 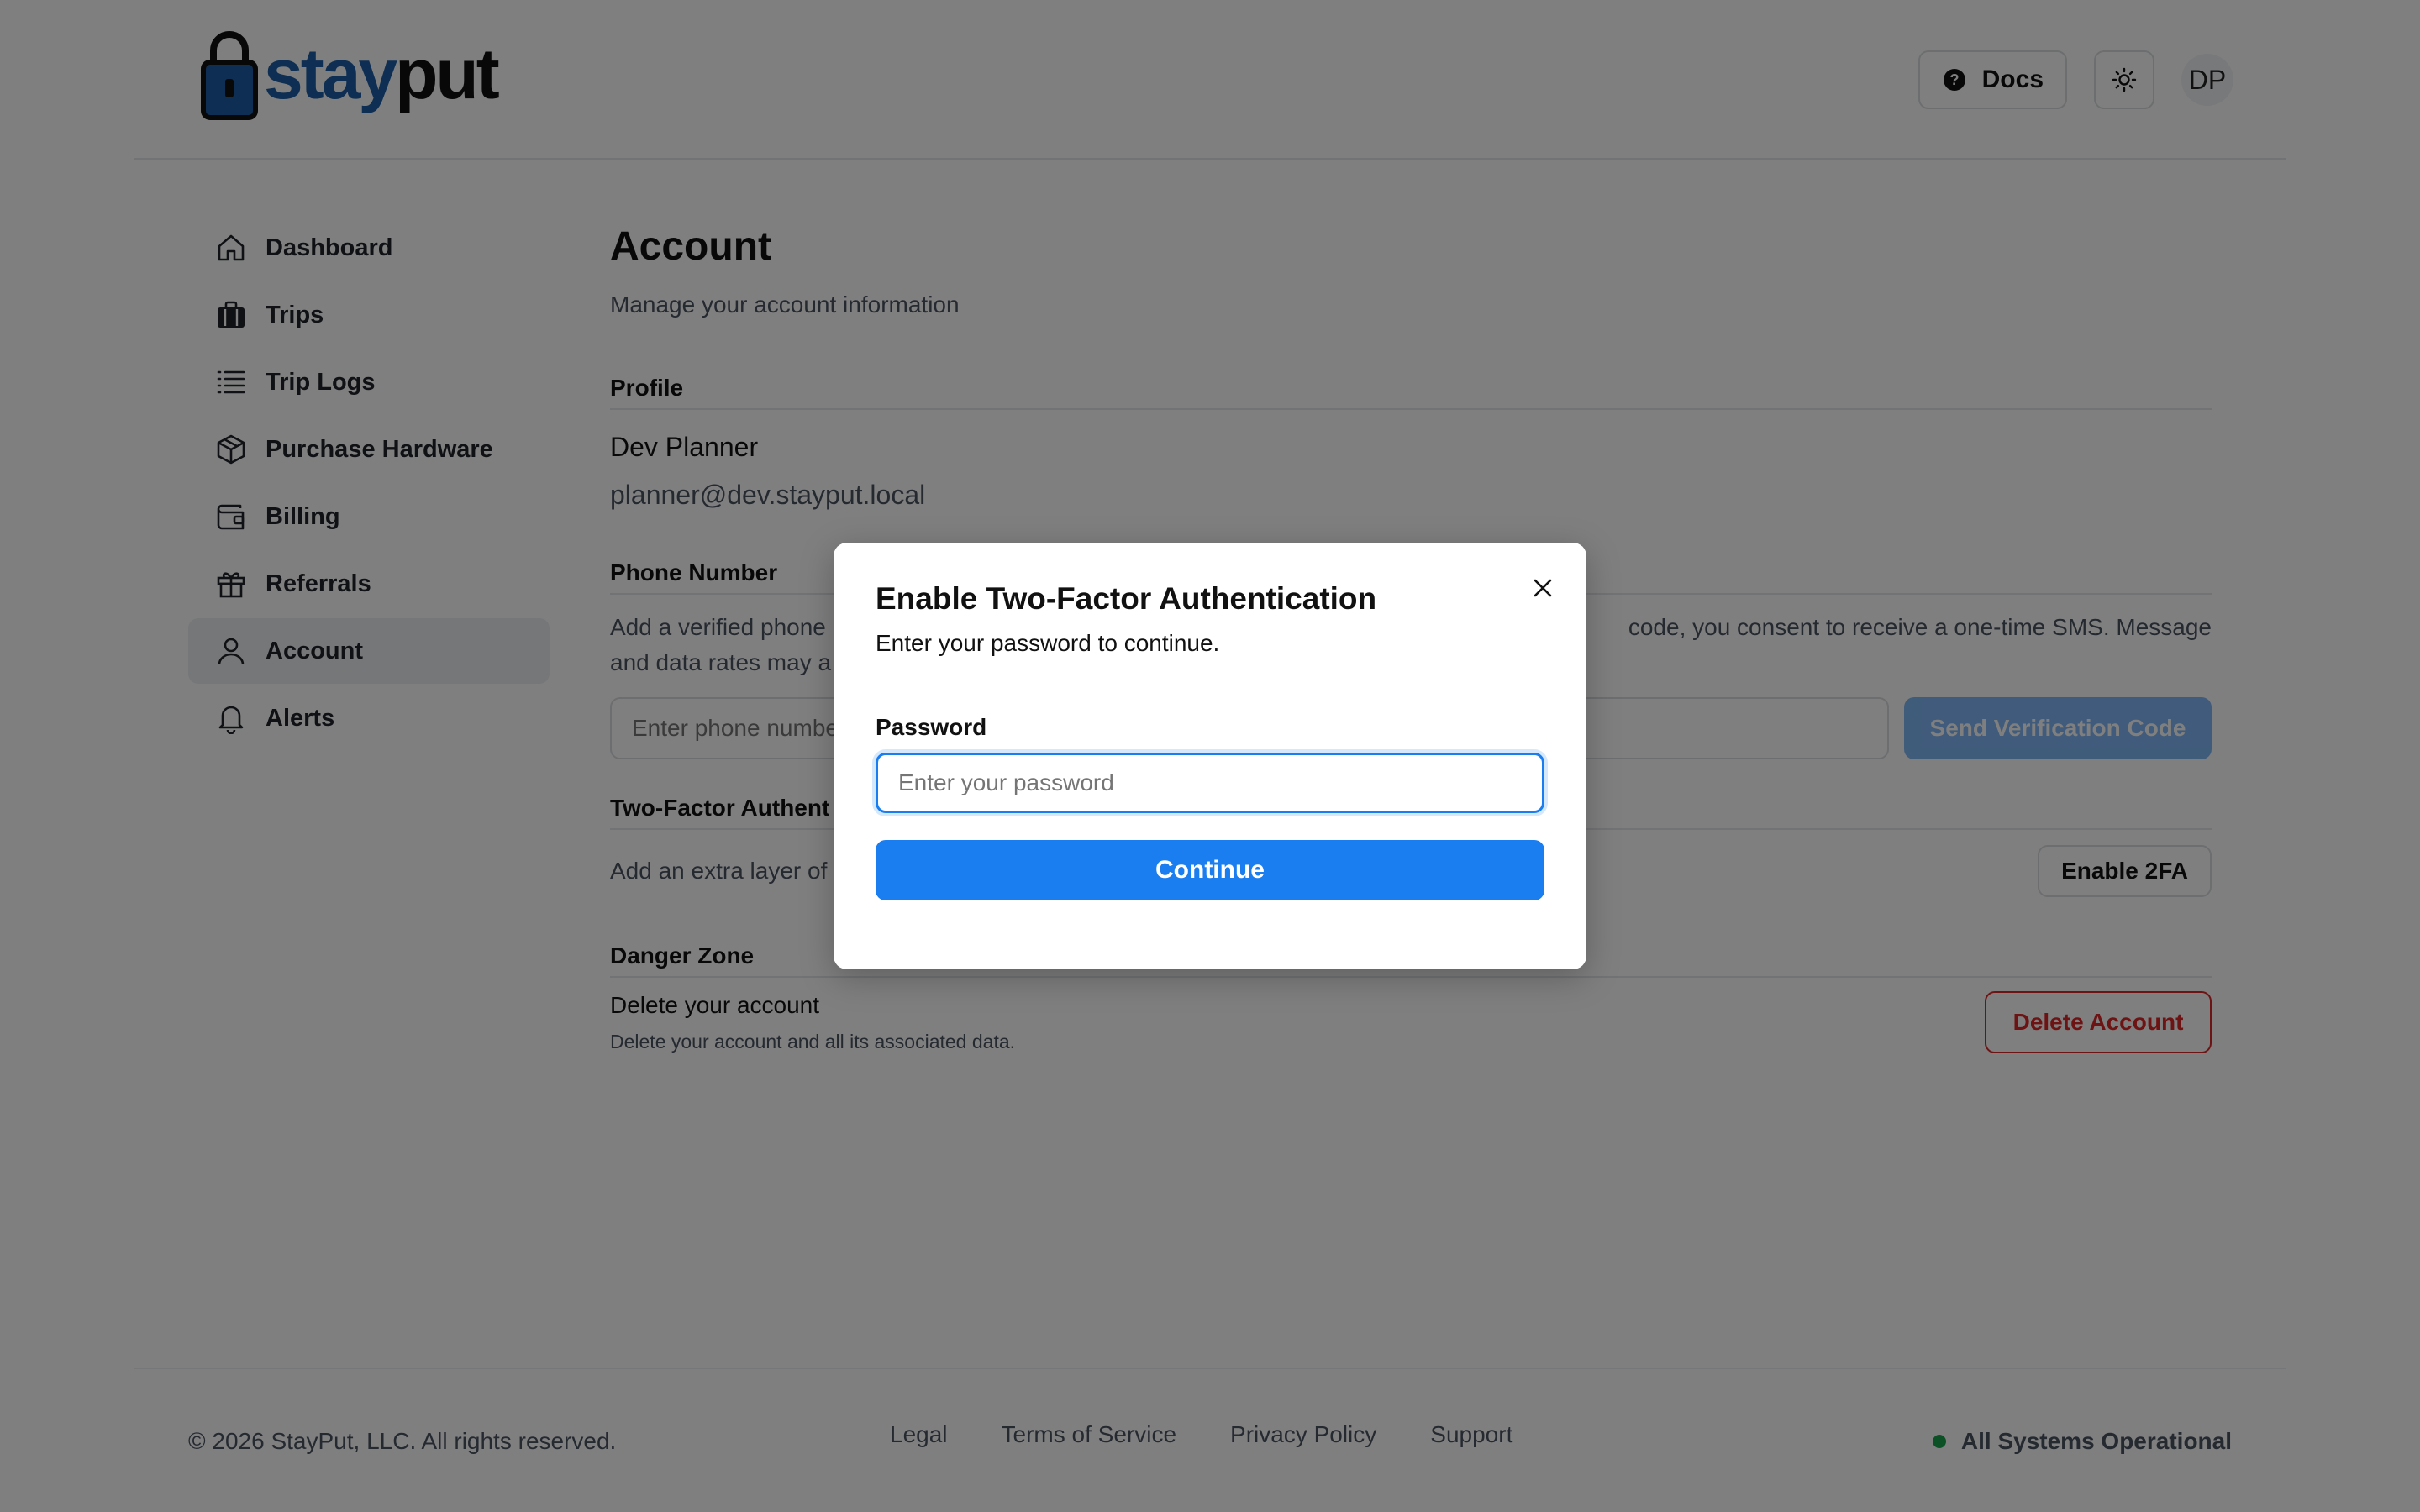 I want to click on continue-button: Continue, so click(x=1210, y=870).